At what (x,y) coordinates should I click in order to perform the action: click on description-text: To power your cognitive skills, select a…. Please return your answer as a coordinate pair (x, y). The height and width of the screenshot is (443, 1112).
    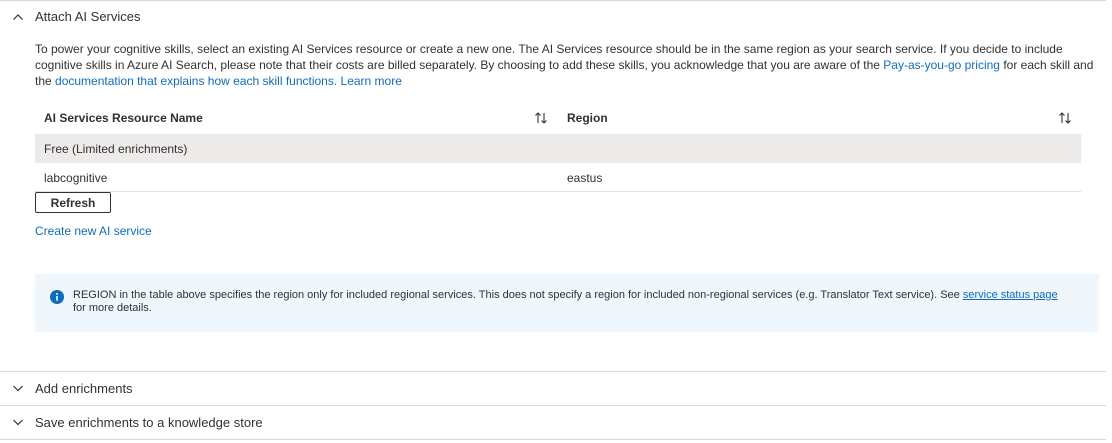
    Looking at the image, I should click on (564, 65).